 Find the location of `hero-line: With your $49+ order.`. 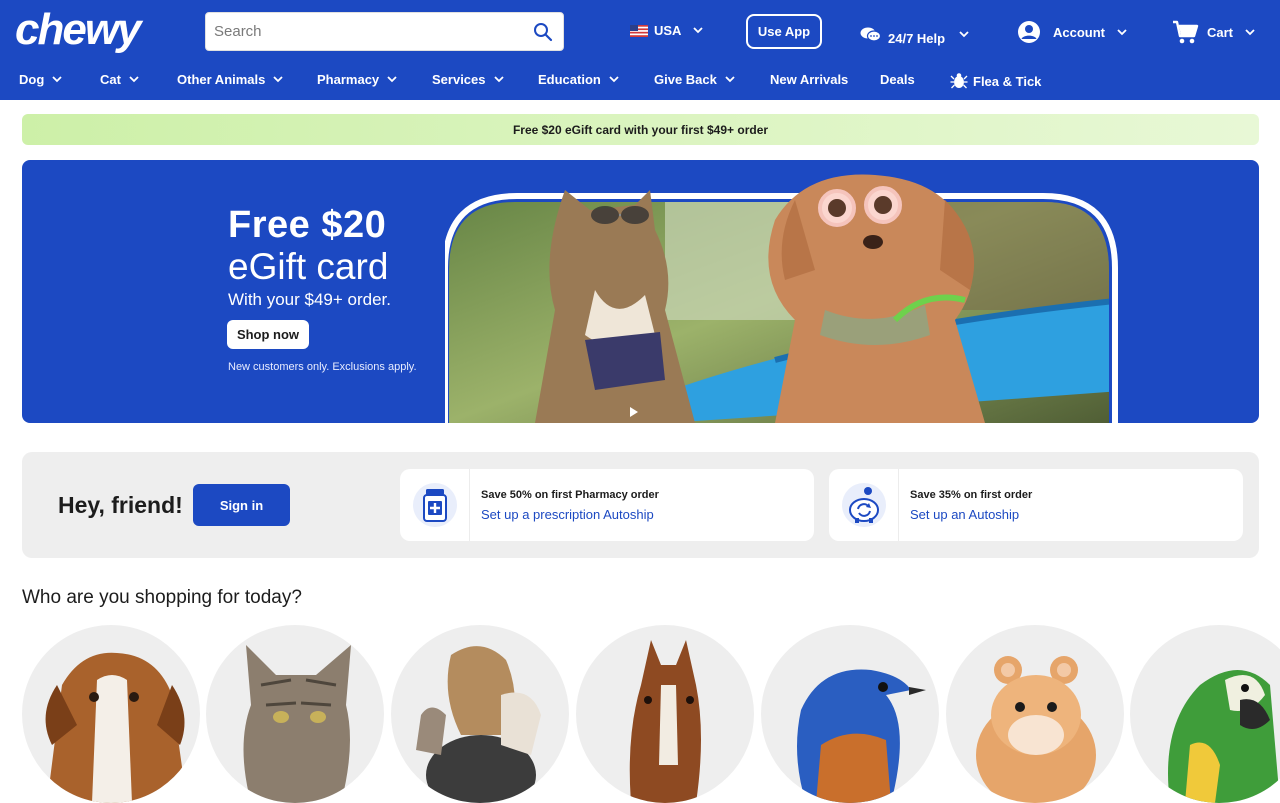

hero-line: With your $49+ order. is located at coordinates (310, 299).